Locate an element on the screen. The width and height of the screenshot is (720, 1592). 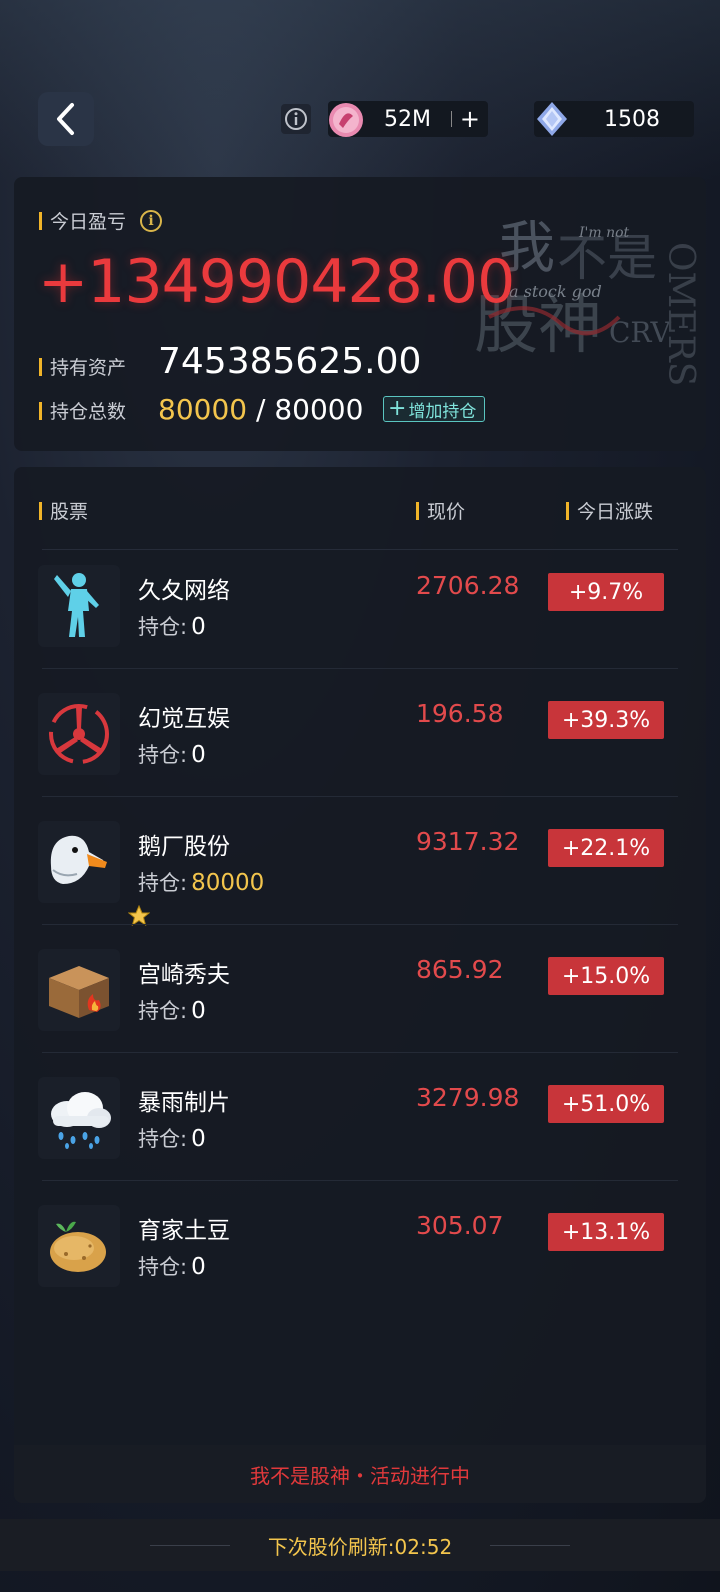
gem-amount: 1508 is located at coordinates (632, 119).